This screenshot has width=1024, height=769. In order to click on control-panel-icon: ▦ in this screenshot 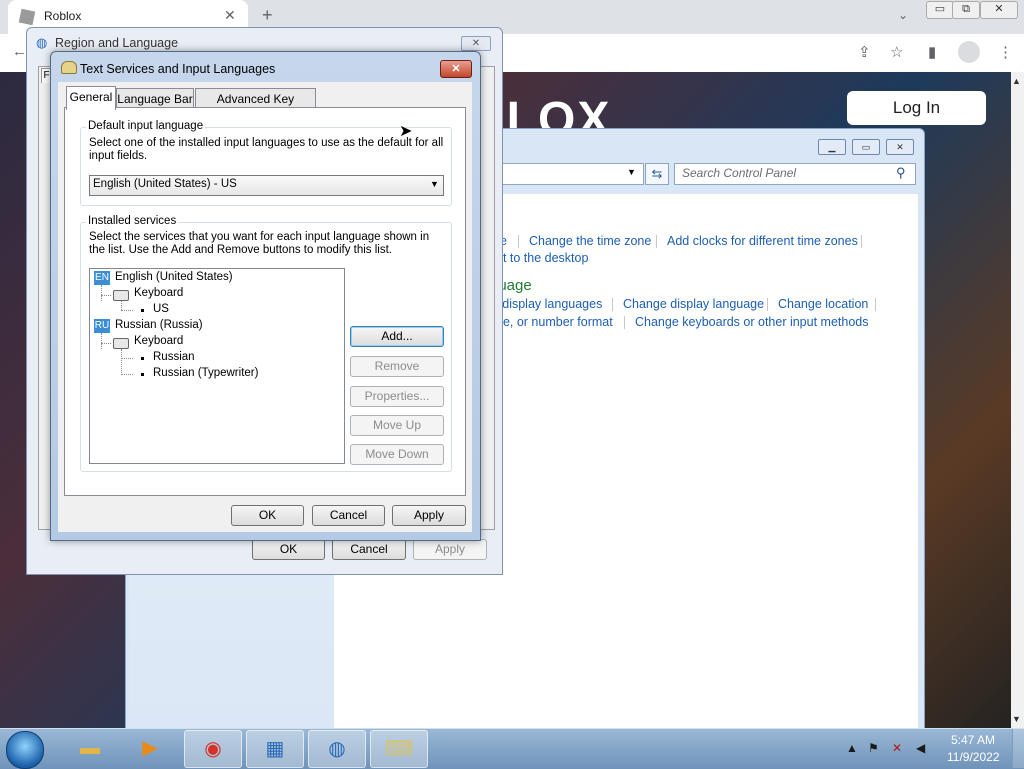, I will do `click(275, 749)`.